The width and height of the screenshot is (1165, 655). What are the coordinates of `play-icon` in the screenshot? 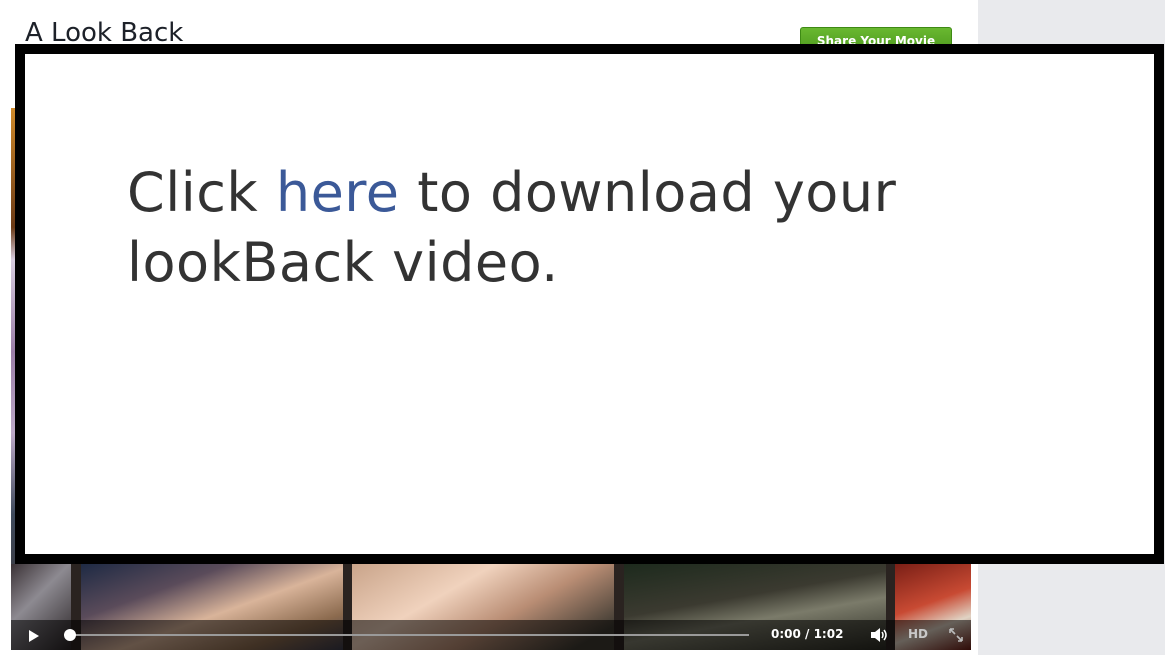 It's located at (34, 636).